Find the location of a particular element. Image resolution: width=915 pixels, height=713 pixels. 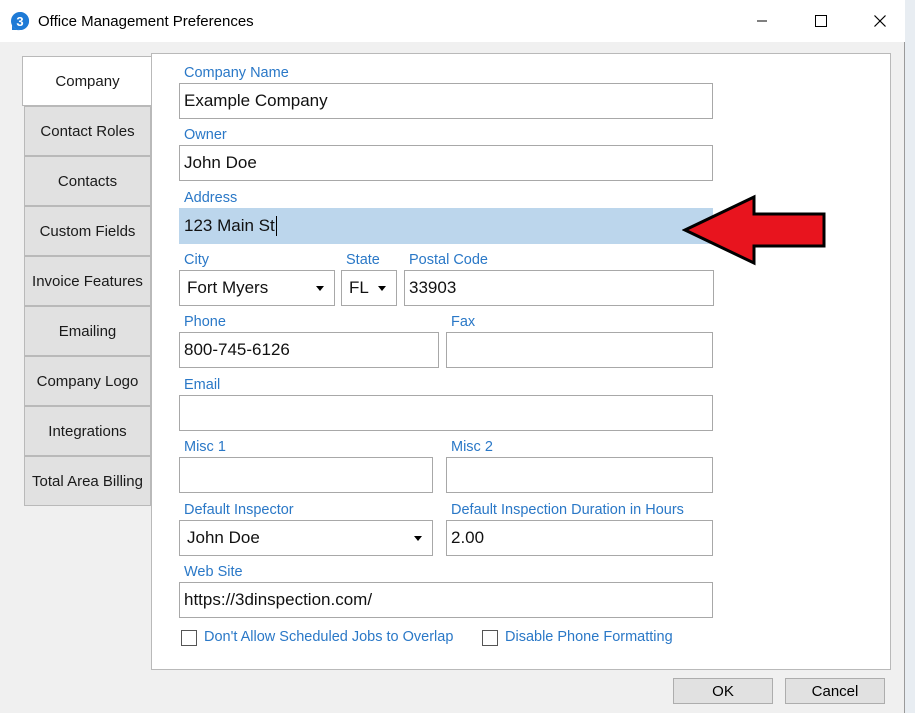

cancel-button: Cancel is located at coordinates (835, 691).